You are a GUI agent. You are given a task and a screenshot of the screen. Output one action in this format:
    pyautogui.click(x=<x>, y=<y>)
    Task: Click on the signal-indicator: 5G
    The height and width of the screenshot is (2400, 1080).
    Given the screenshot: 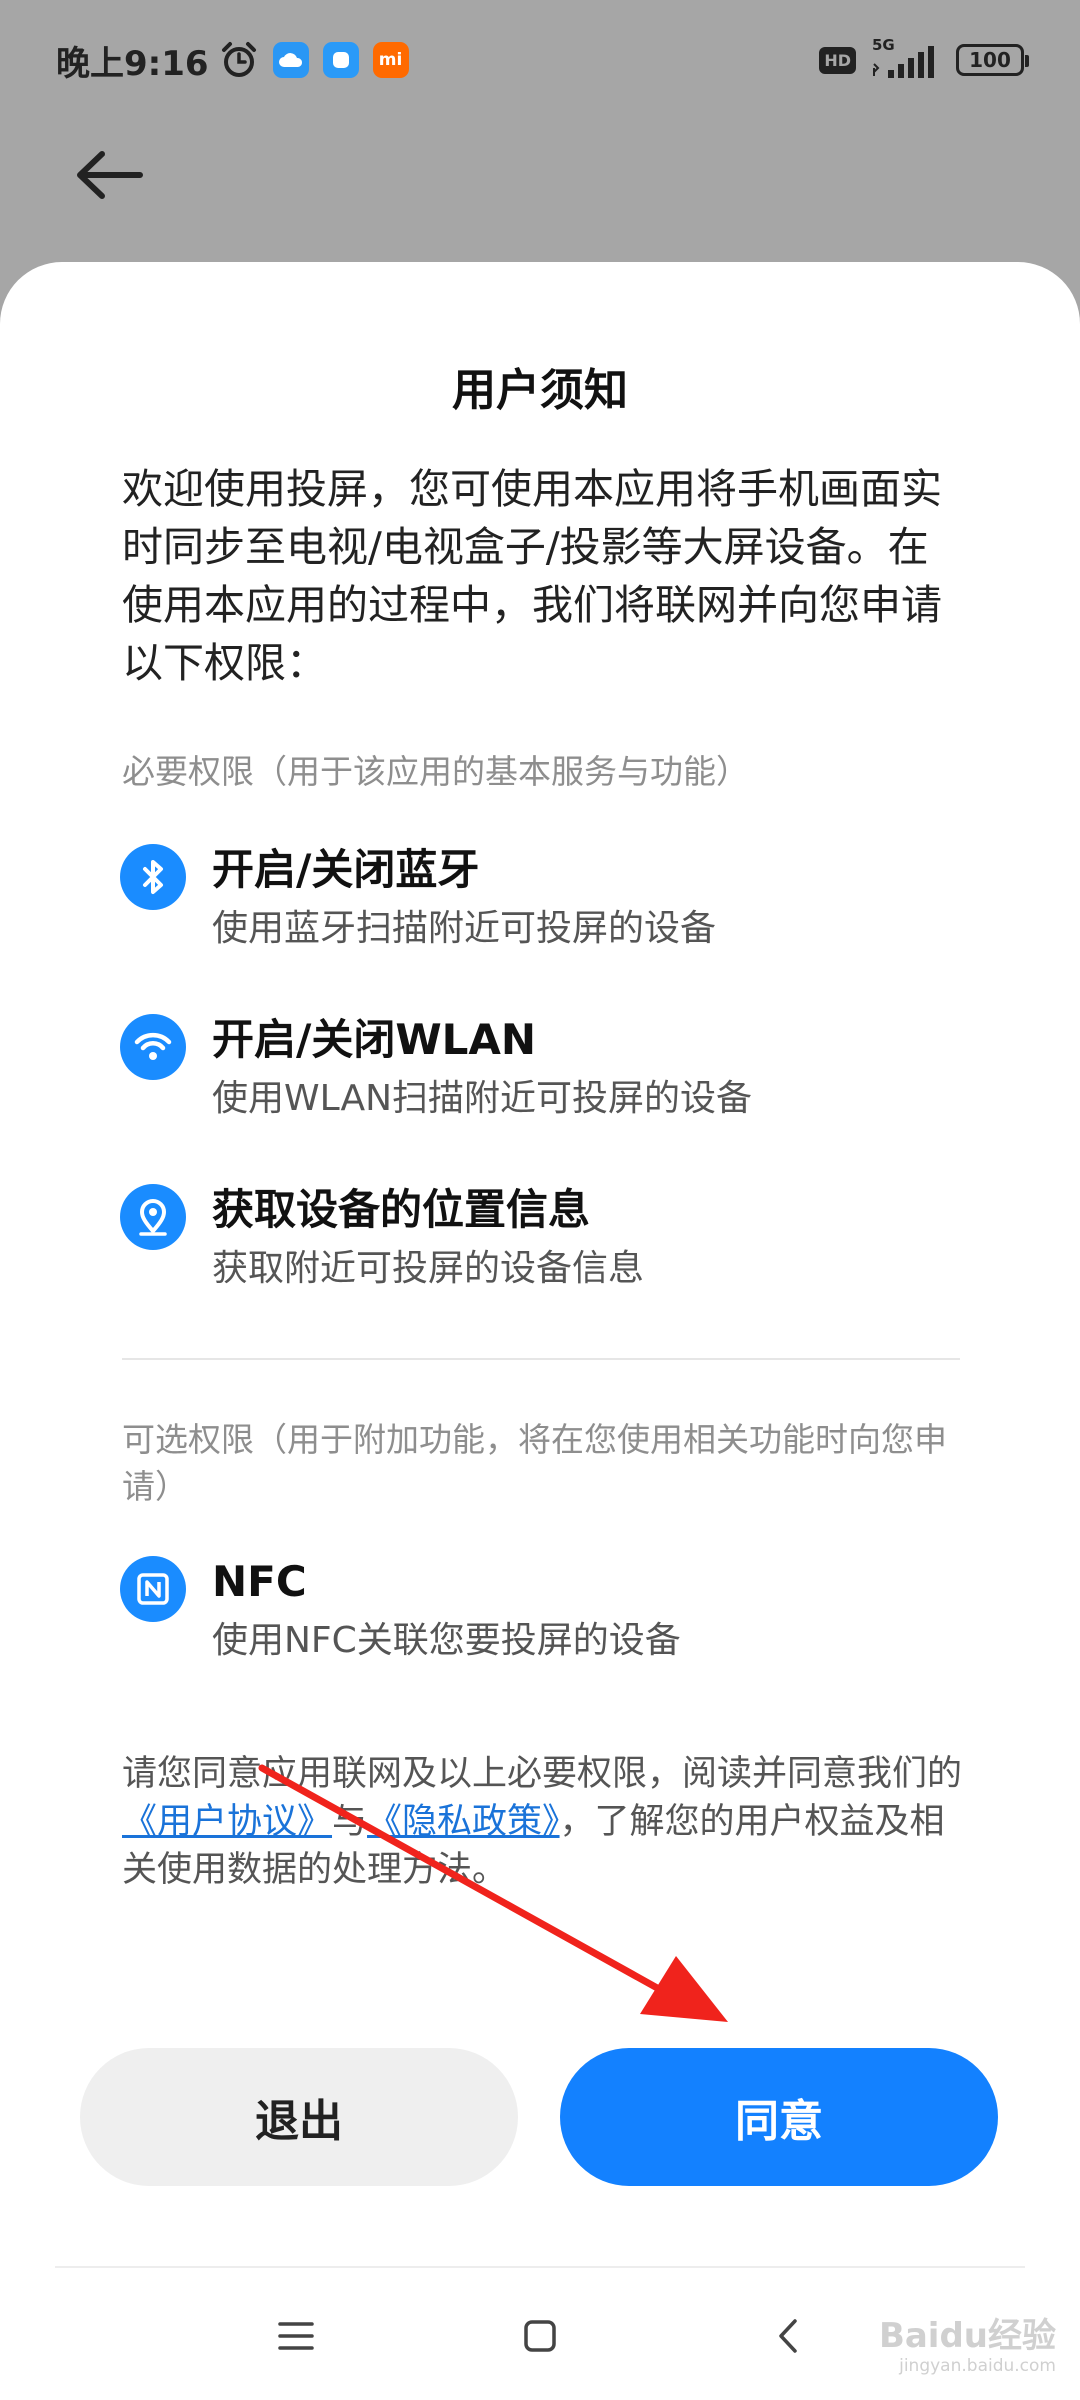 What is the action you would take?
    pyautogui.click(x=906, y=58)
    